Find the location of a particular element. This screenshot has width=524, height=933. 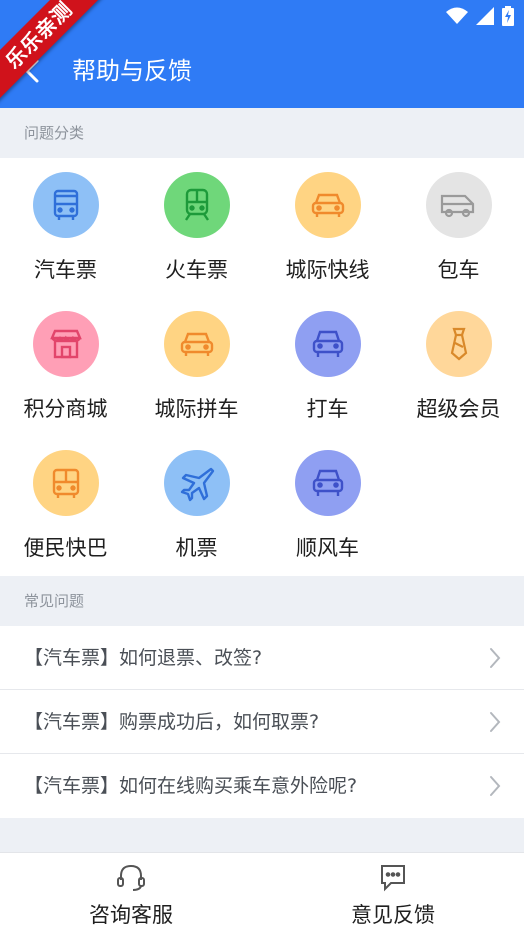

category-rideshare: 顺风车 is located at coordinates (327, 505).